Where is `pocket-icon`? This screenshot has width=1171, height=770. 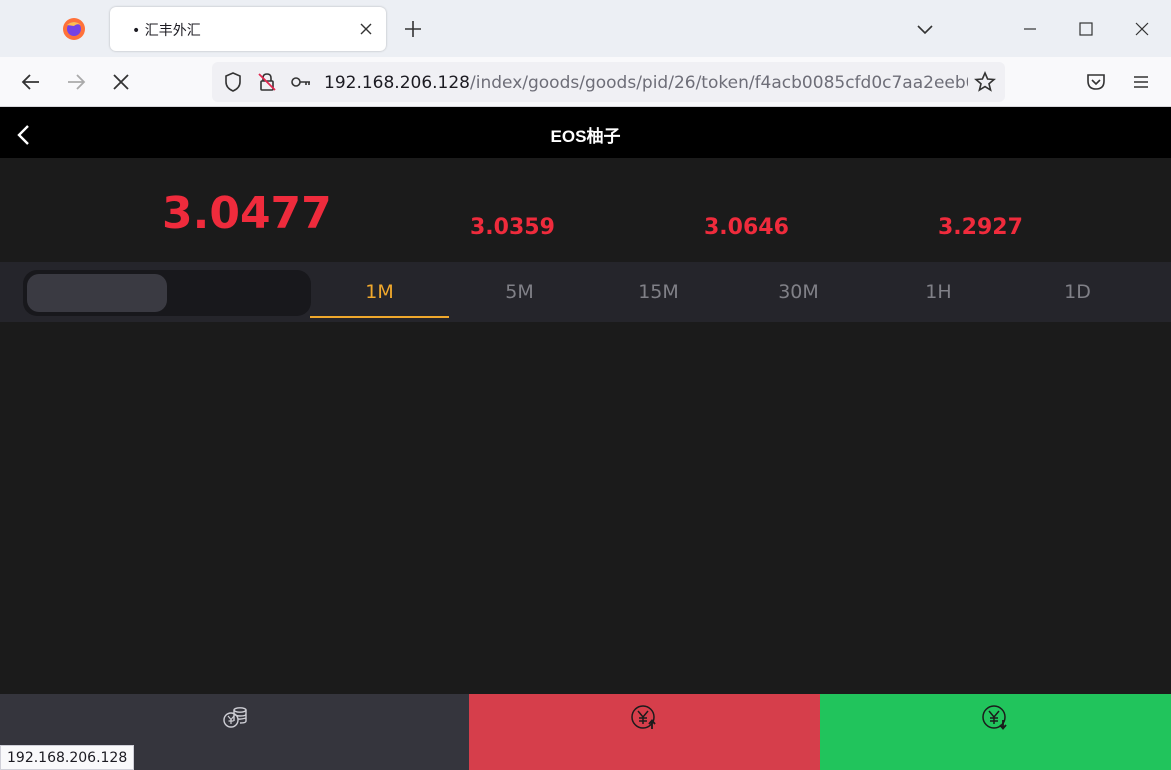 pocket-icon is located at coordinates (1096, 82).